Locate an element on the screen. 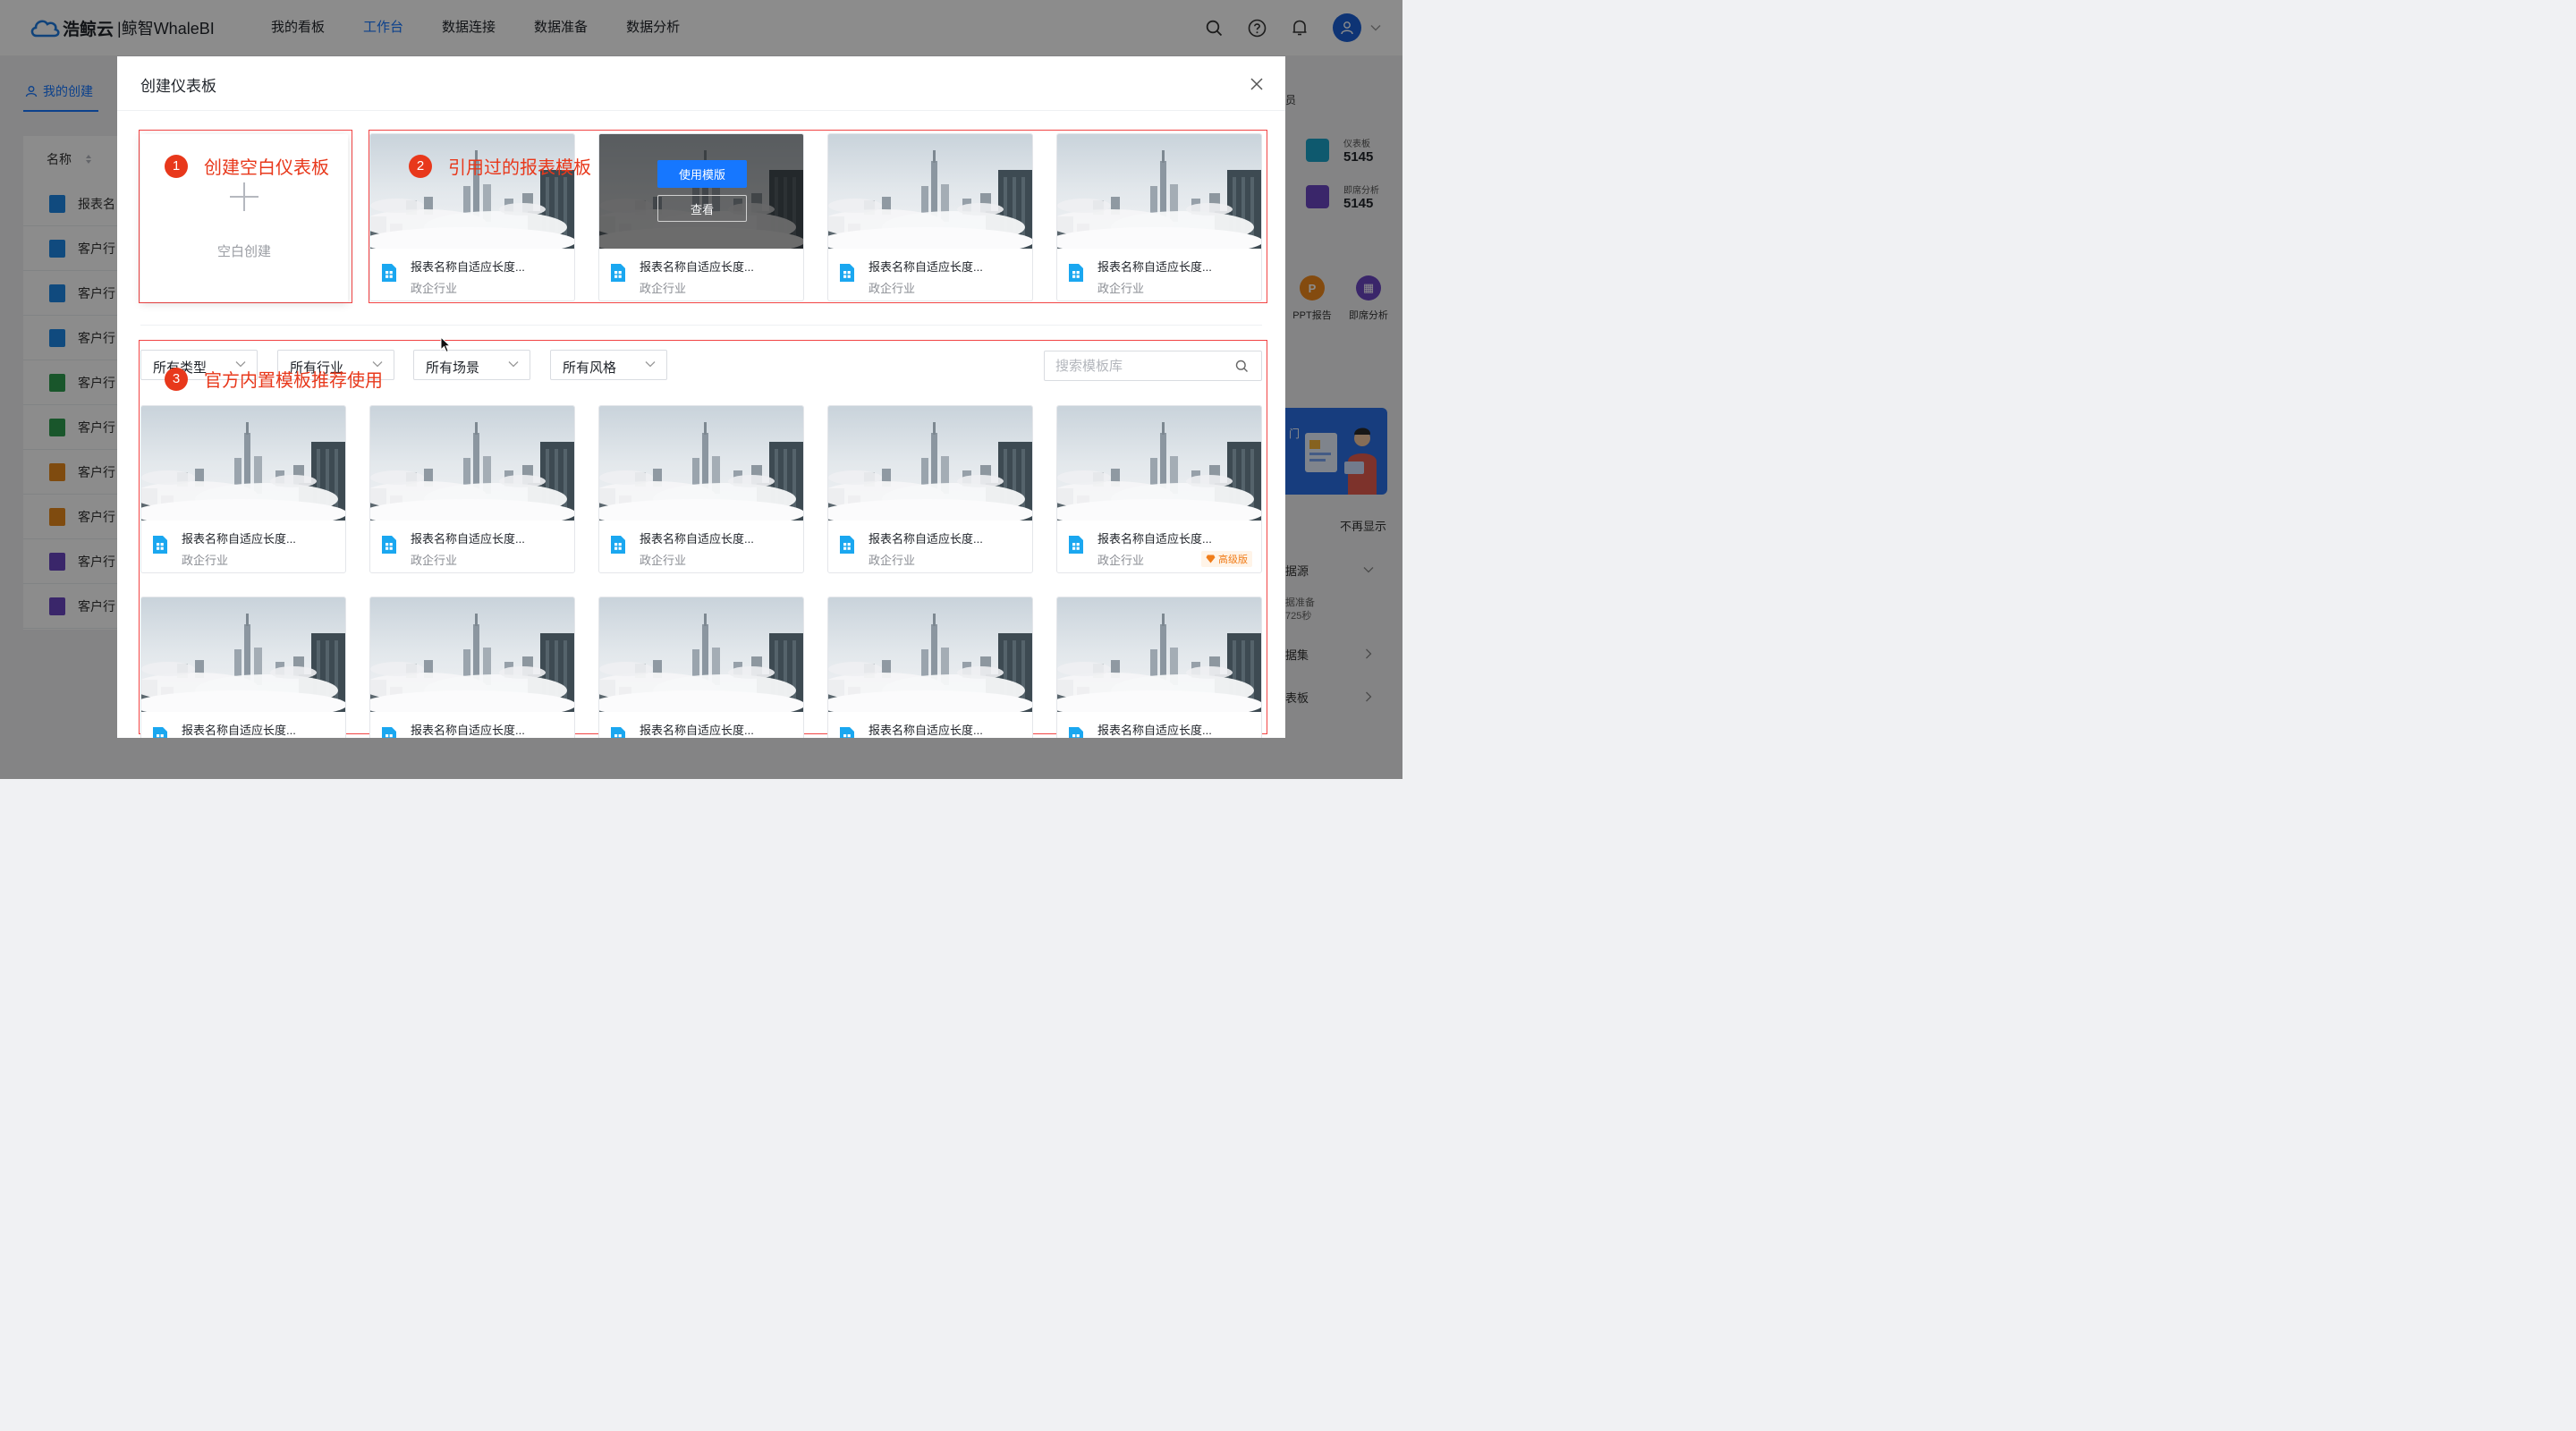 This screenshot has width=2576, height=1431. annotation-2: 2 引用过的报表模板 is located at coordinates (500, 166).